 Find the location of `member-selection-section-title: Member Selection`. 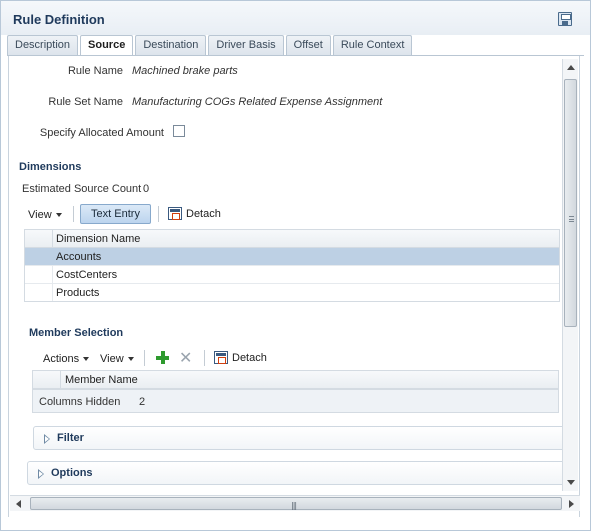

member-selection-section-title: Member Selection is located at coordinates (76, 333).